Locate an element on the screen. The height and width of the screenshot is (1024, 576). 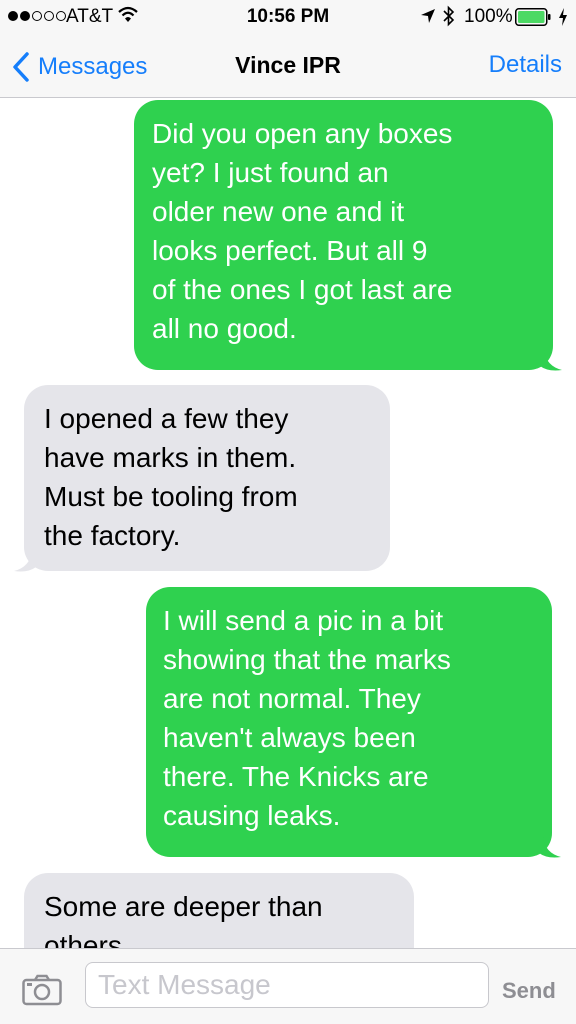
details-button: Details is located at coordinates (525, 65).